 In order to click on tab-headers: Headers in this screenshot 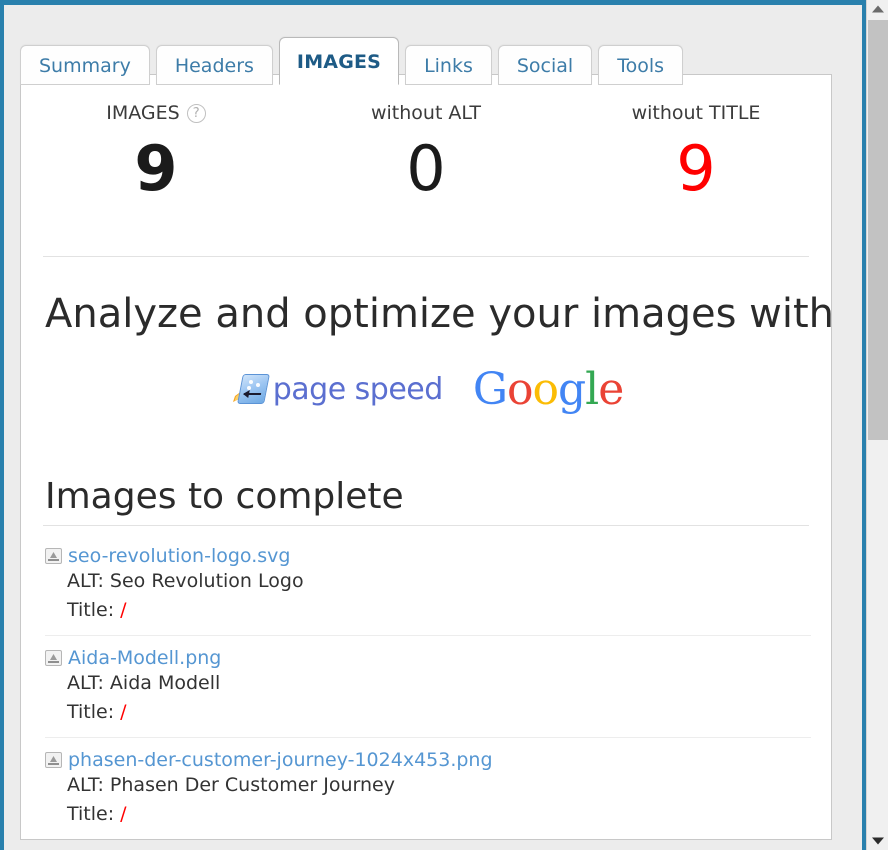, I will do `click(214, 65)`.